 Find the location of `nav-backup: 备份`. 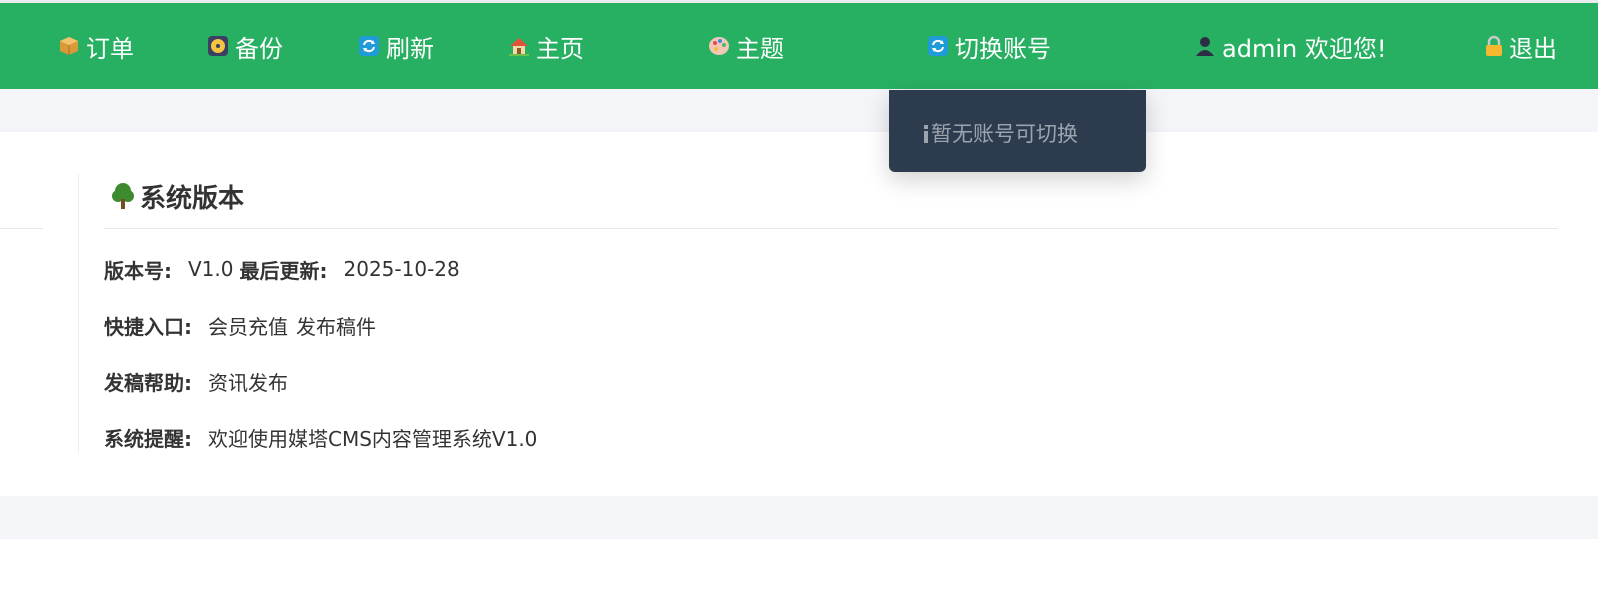

nav-backup: 备份 is located at coordinates (245, 46).